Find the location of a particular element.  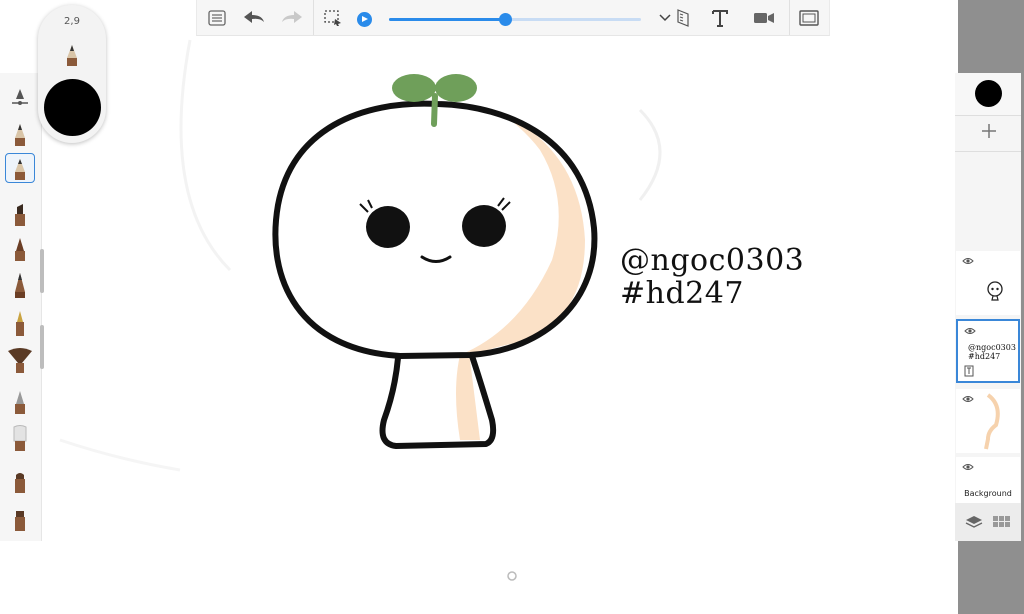

sprout-leaf-left is located at coordinates (414, 88).